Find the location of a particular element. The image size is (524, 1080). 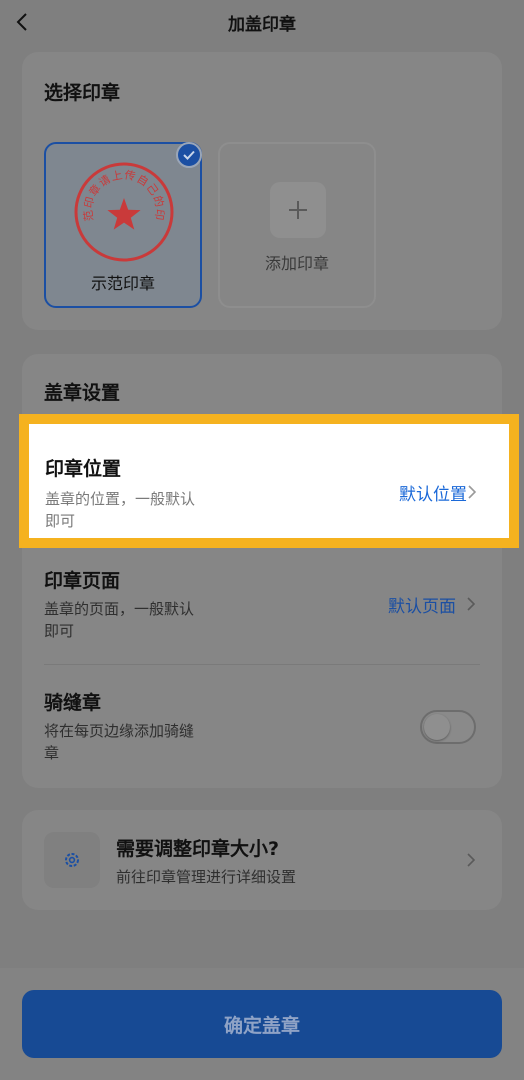

gear-box is located at coordinates (72, 860).